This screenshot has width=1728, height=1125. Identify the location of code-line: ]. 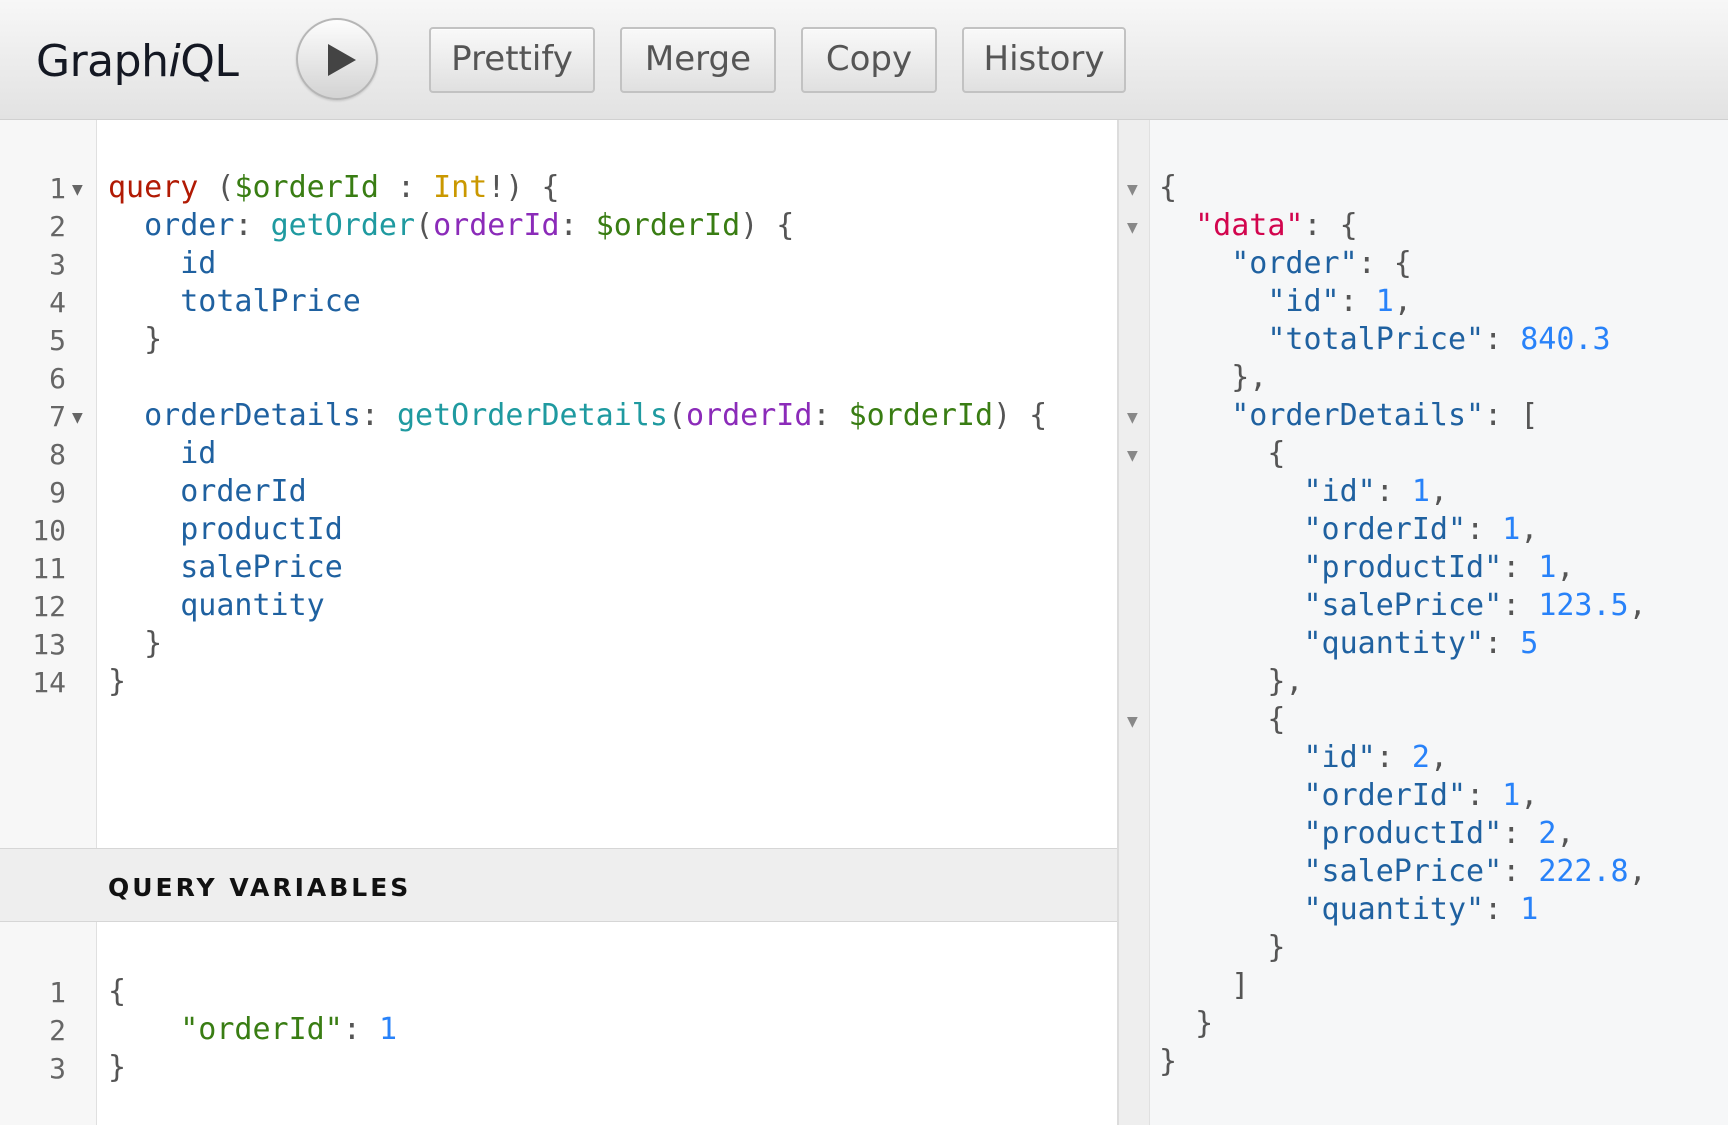
(1204, 985).